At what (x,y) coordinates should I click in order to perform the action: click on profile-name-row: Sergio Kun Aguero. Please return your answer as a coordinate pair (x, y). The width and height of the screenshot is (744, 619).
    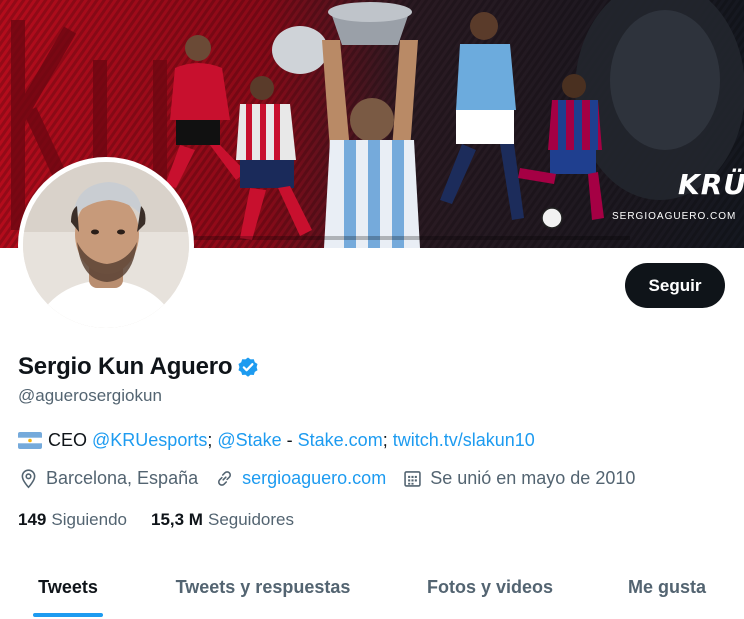
    Looking at the image, I should click on (139, 367).